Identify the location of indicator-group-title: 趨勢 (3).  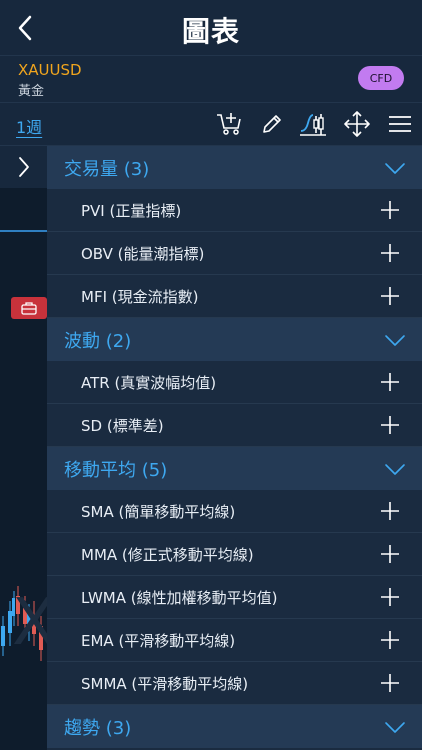
(98, 728).